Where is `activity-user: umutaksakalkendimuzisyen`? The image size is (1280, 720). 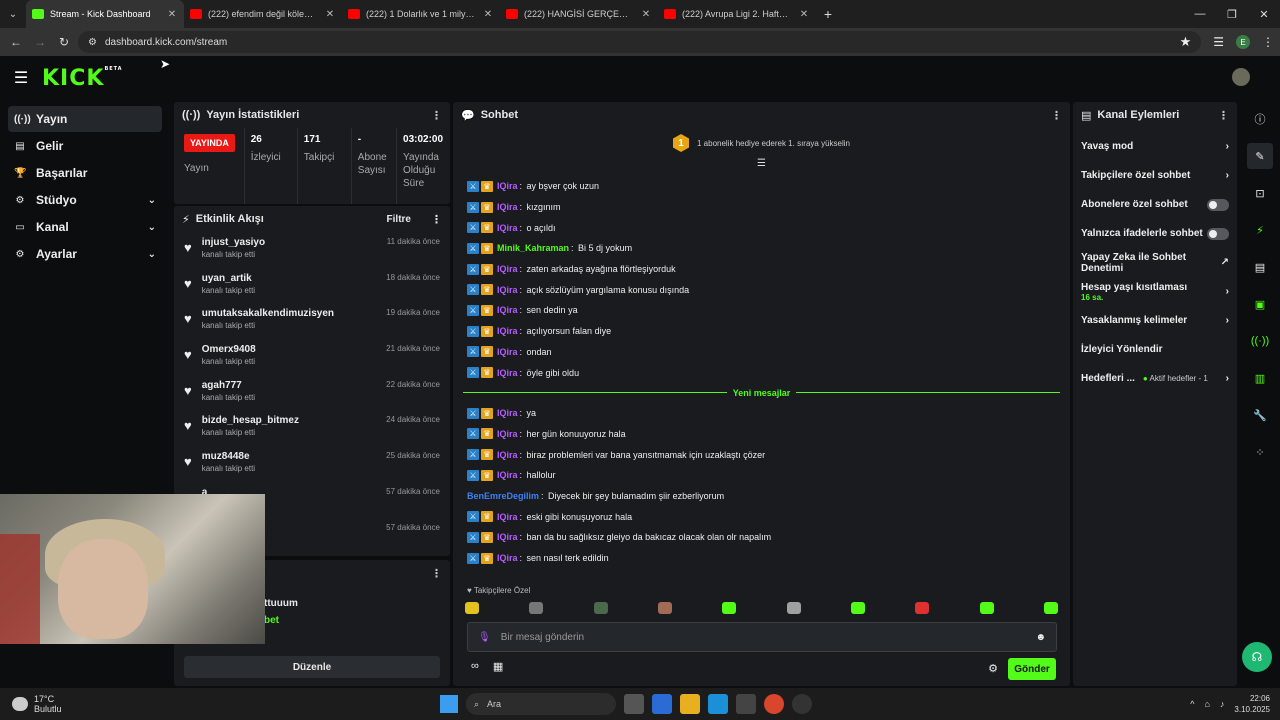 activity-user: umutaksakalkendimuzisyen is located at coordinates (289, 313).